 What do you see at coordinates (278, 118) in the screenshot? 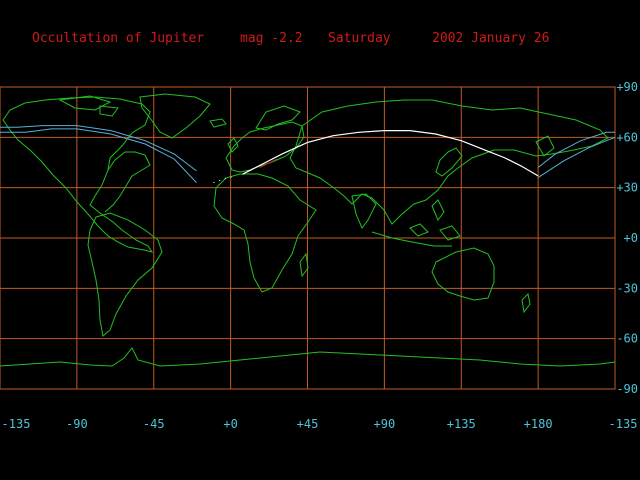
I see `scandinavia-outline` at bounding box center [278, 118].